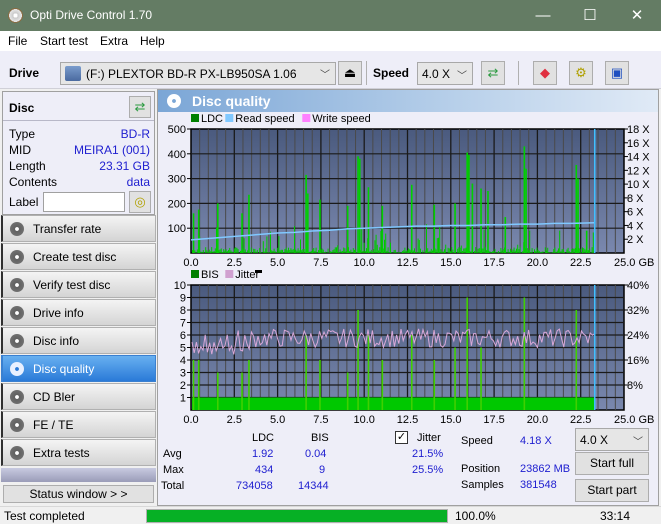 The height and width of the screenshot is (524, 661). What do you see at coordinates (612, 490) in the screenshot?
I see `start-part-button: Start part` at bounding box center [612, 490].